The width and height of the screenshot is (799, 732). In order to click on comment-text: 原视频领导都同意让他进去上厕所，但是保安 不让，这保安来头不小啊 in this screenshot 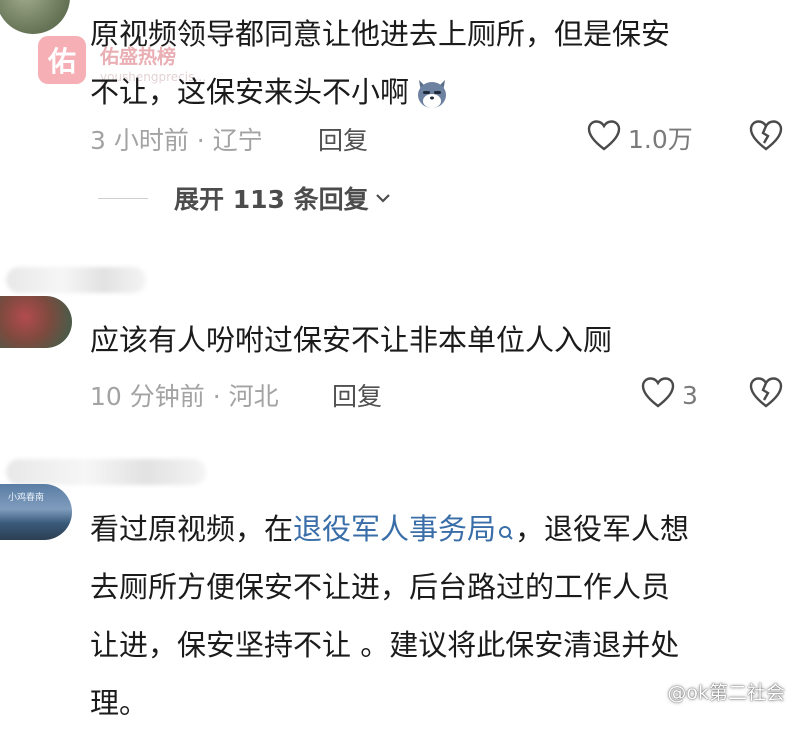, I will do `click(380, 63)`.